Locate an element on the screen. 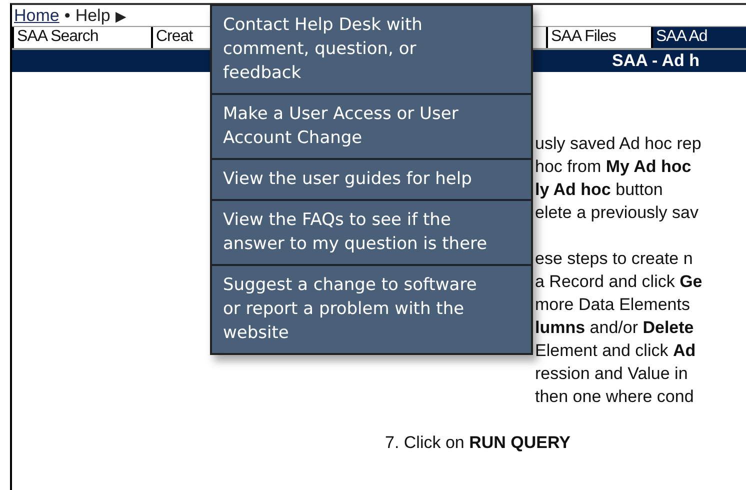 This screenshot has height=490, width=746. instruction-text: hoc from My Ad hoc is located at coordinates (613, 166).